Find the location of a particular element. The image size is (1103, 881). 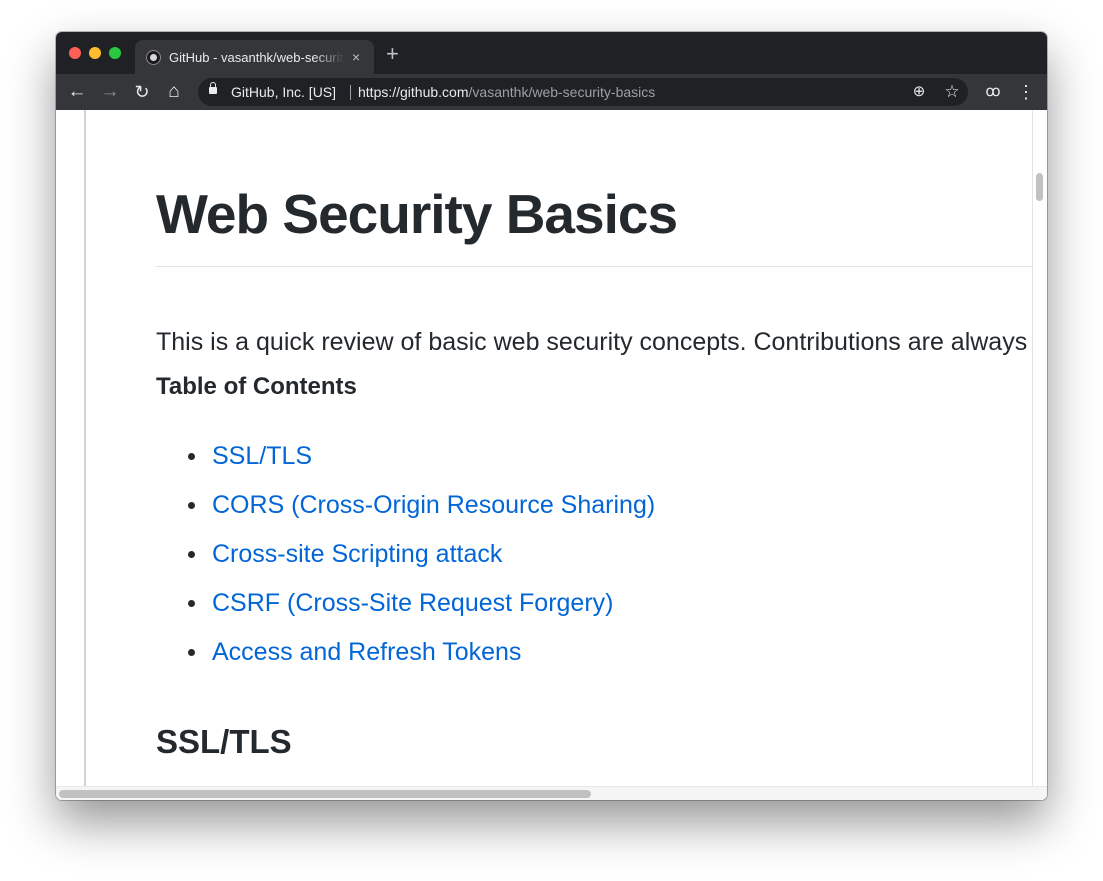

toc-link-cors: CORS (Cross-Origin Resource Sharing) is located at coordinates (433, 505).